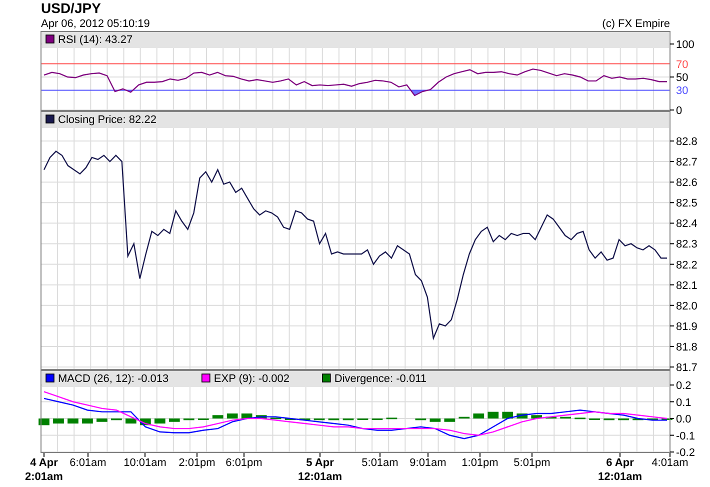 The height and width of the screenshot is (487, 710). What do you see at coordinates (252, 379) in the screenshot?
I see `legend-label: EXP (9): -0.002` at bounding box center [252, 379].